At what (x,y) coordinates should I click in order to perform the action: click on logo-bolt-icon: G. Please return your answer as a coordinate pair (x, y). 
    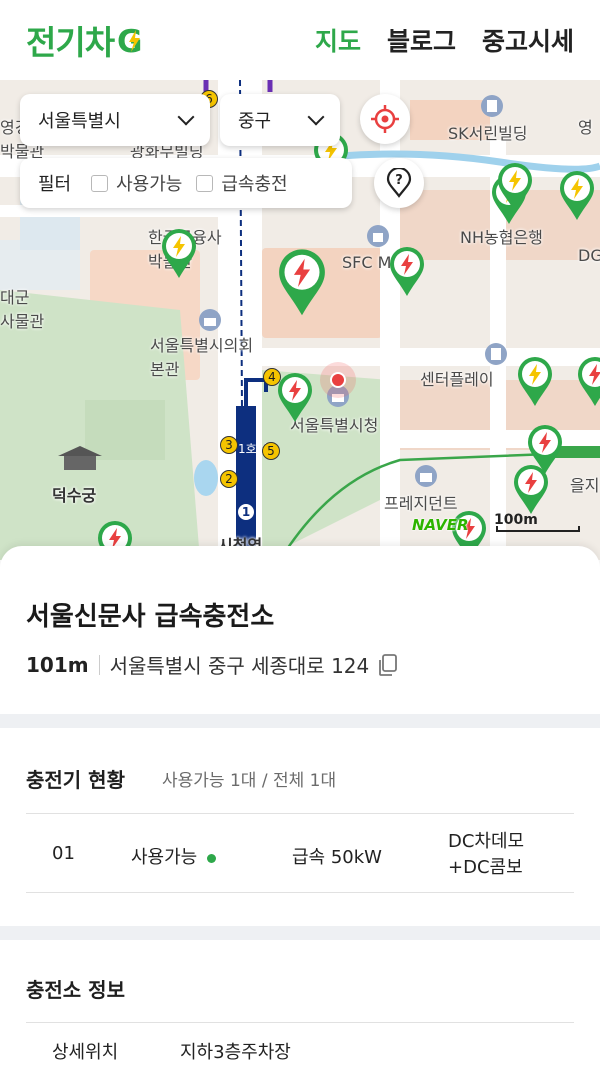
    Looking at the image, I should click on (131, 40).